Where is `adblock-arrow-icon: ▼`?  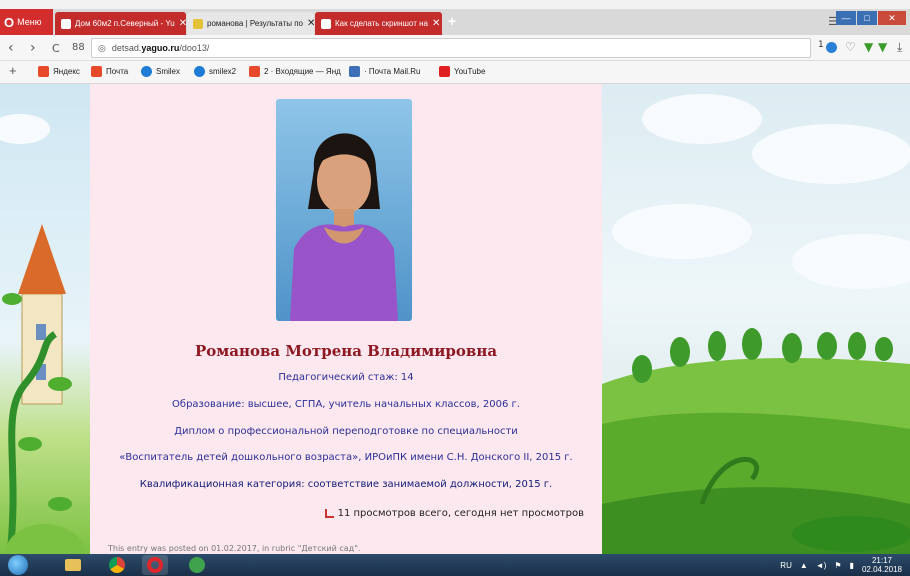
adblock-arrow-icon: ▼ is located at coordinates (868, 47).